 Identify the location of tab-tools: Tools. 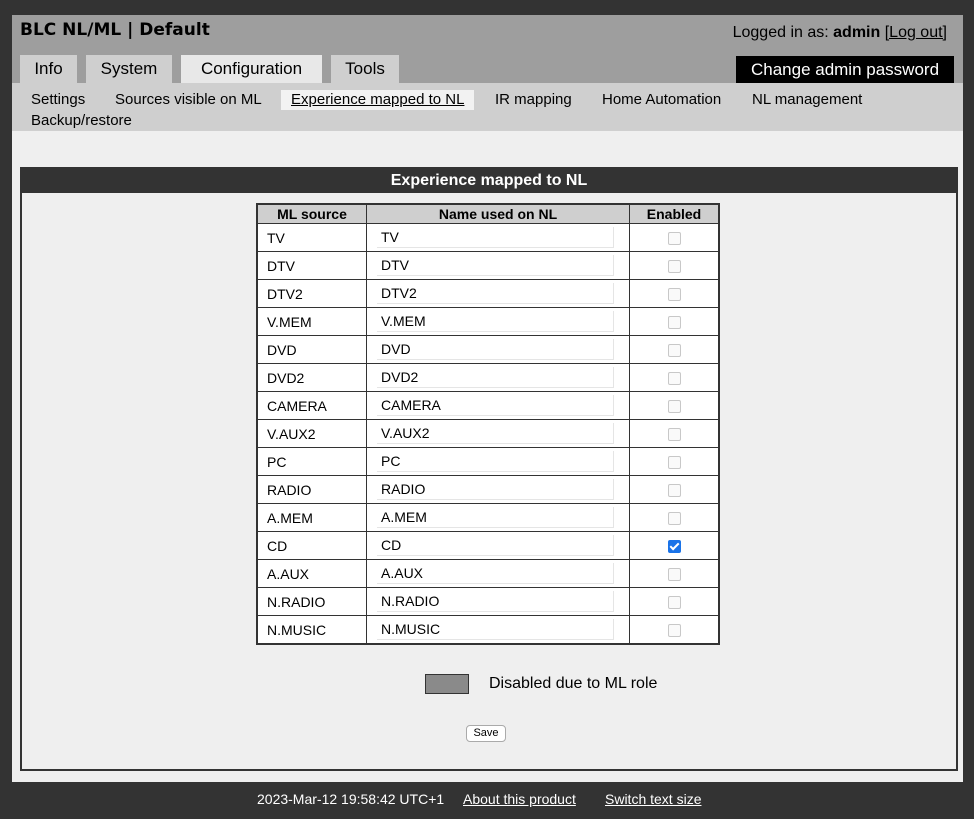
(365, 69).